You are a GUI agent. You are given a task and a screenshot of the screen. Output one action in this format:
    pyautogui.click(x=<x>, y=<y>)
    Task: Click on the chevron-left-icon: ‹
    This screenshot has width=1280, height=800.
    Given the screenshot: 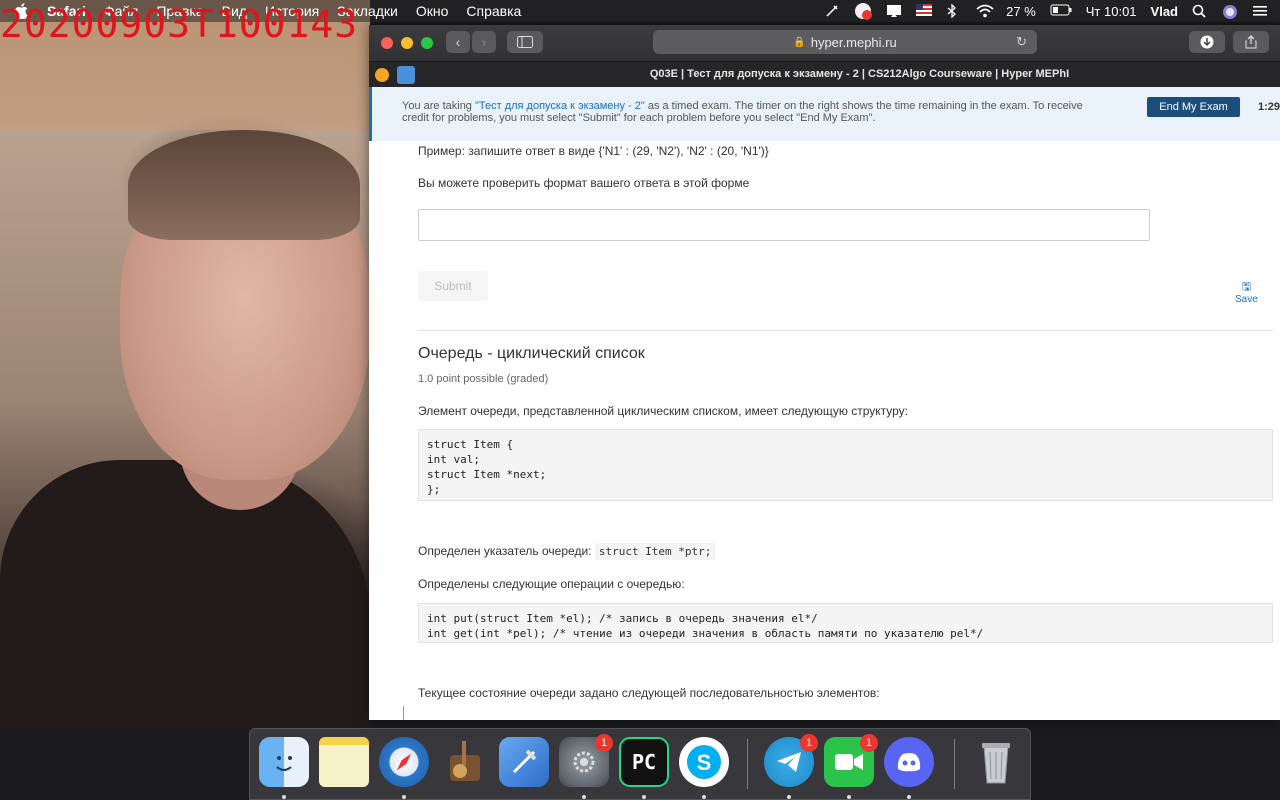 What is the action you would take?
    pyautogui.click(x=458, y=42)
    